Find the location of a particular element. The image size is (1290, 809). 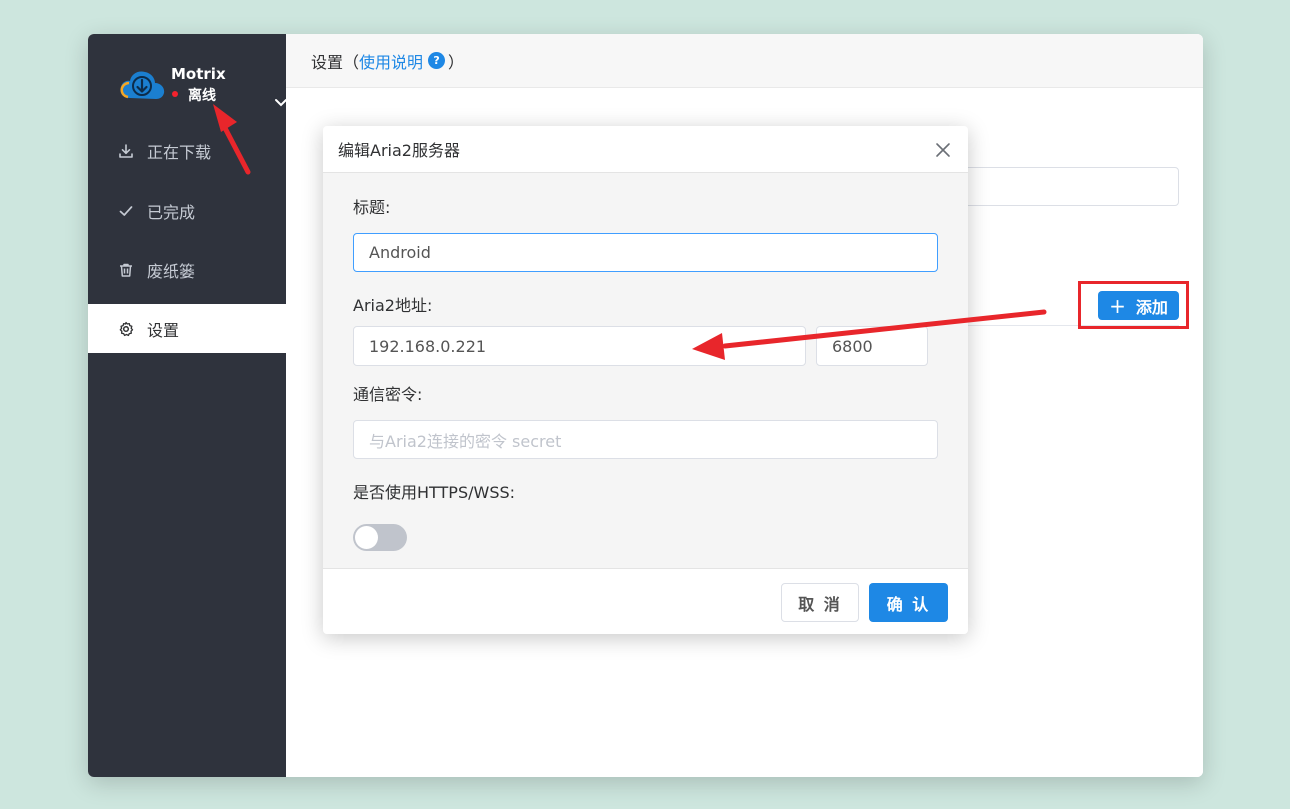

trash-icon is located at coordinates (126, 270).